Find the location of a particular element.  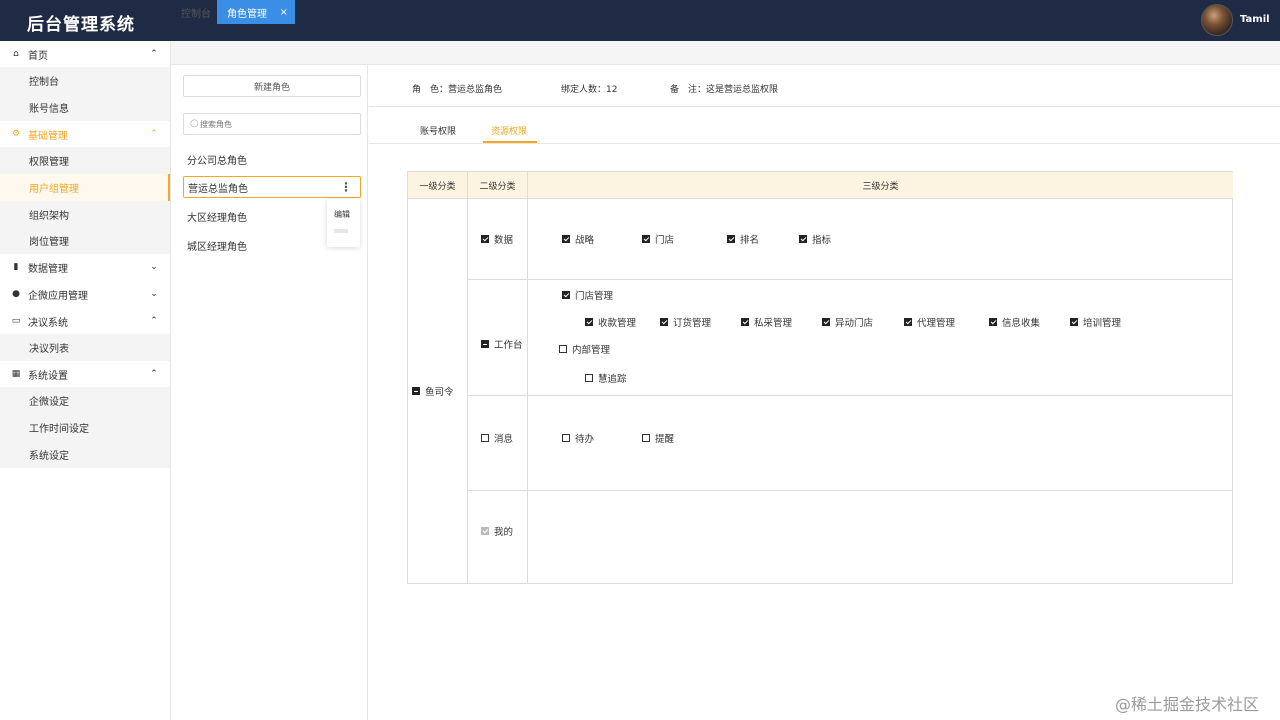

user-avatar is located at coordinates (1217, 20).